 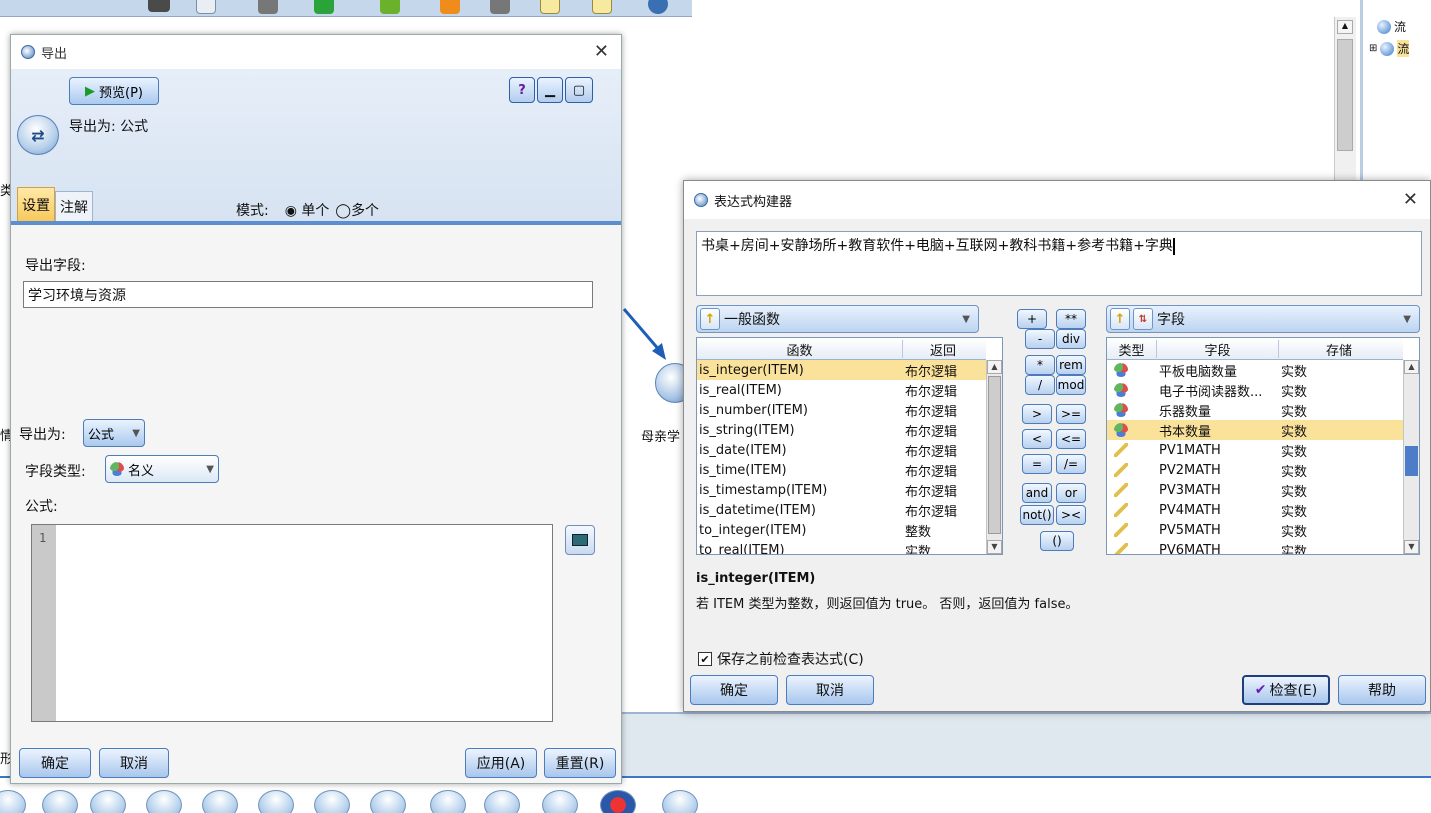 What do you see at coordinates (1071, 439) in the screenshot?
I see `operator-button: <=` at bounding box center [1071, 439].